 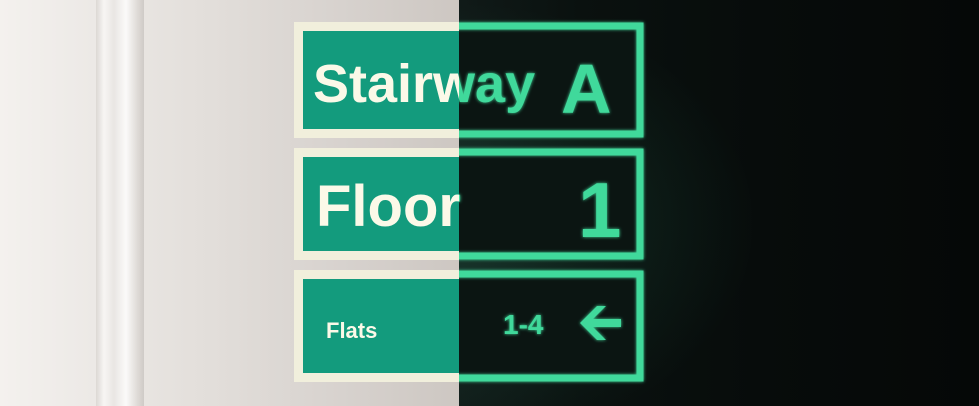 I want to click on floor-label: Floor, so click(x=388, y=206).